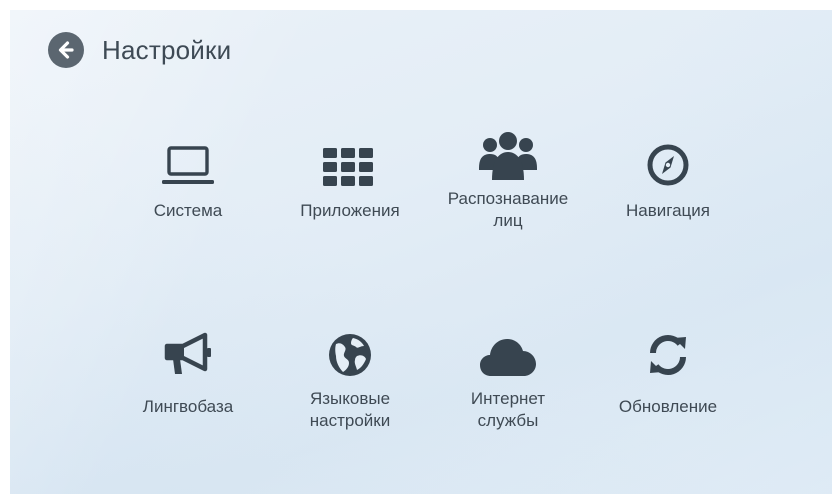 This screenshot has width=839, height=502. I want to click on laptop-icon, so click(188, 162).